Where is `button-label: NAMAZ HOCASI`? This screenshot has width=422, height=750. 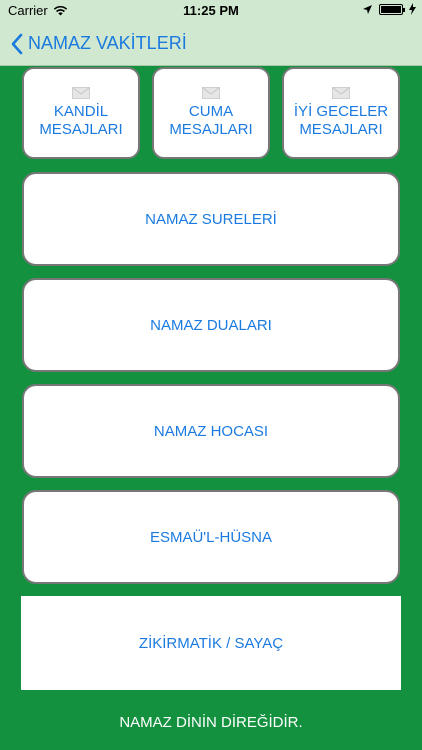
button-label: NAMAZ HOCASI is located at coordinates (211, 431).